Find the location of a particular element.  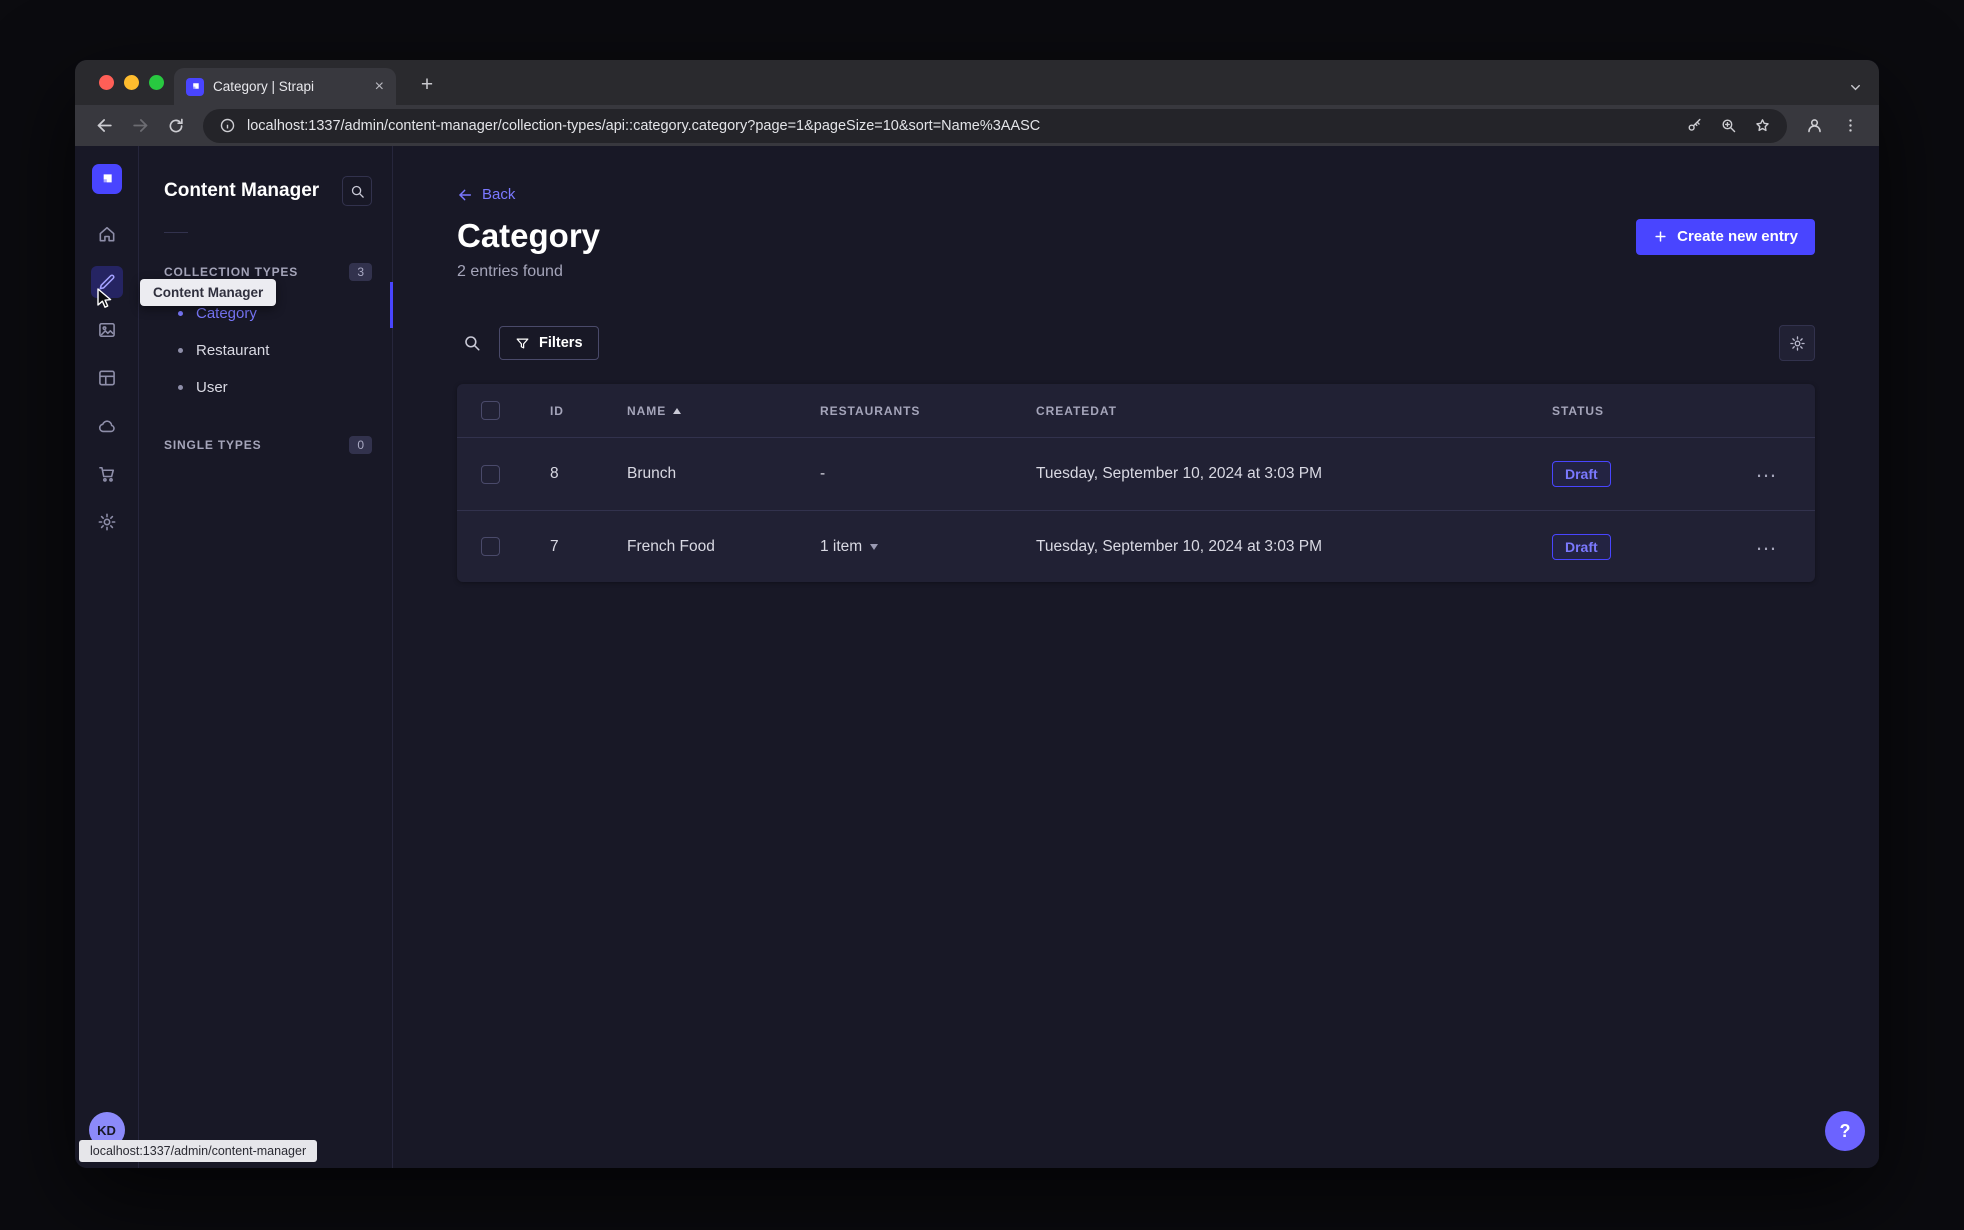

single-types-section-header: SINGLE TYPES 0 is located at coordinates (265, 434).